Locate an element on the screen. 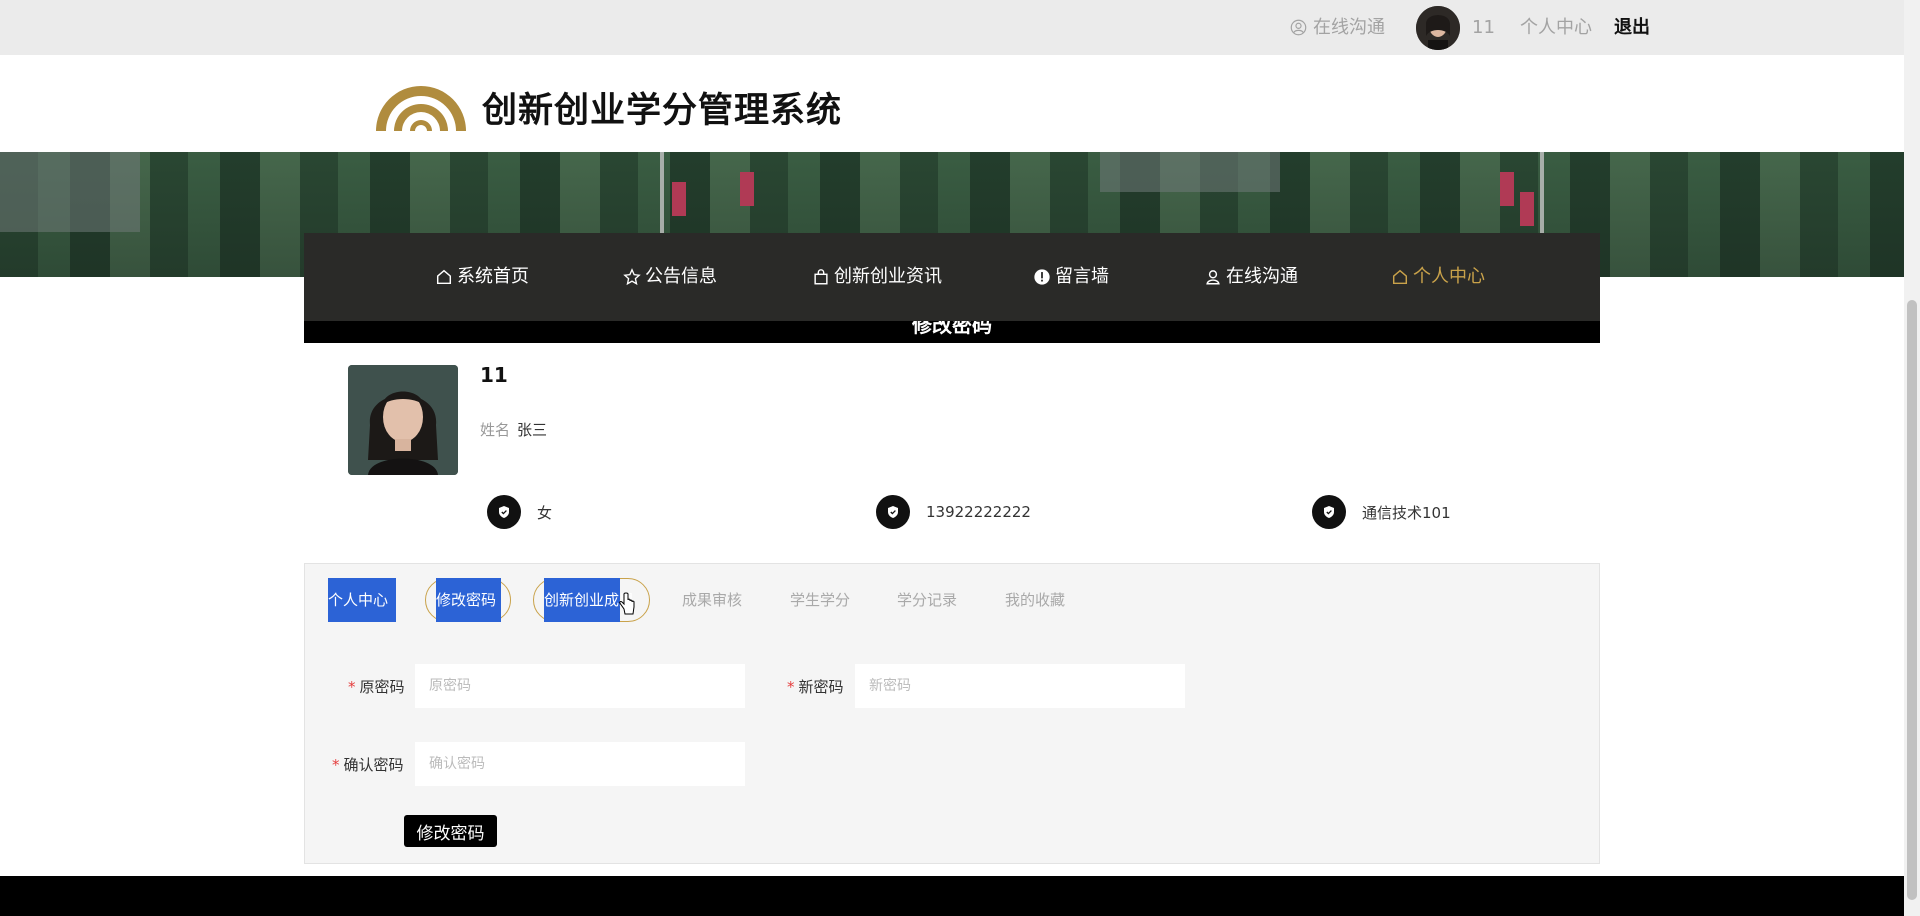 The width and height of the screenshot is (1920, 916). nav-item-message-wall: 留言墙 is located at coordinates (1071, 277).